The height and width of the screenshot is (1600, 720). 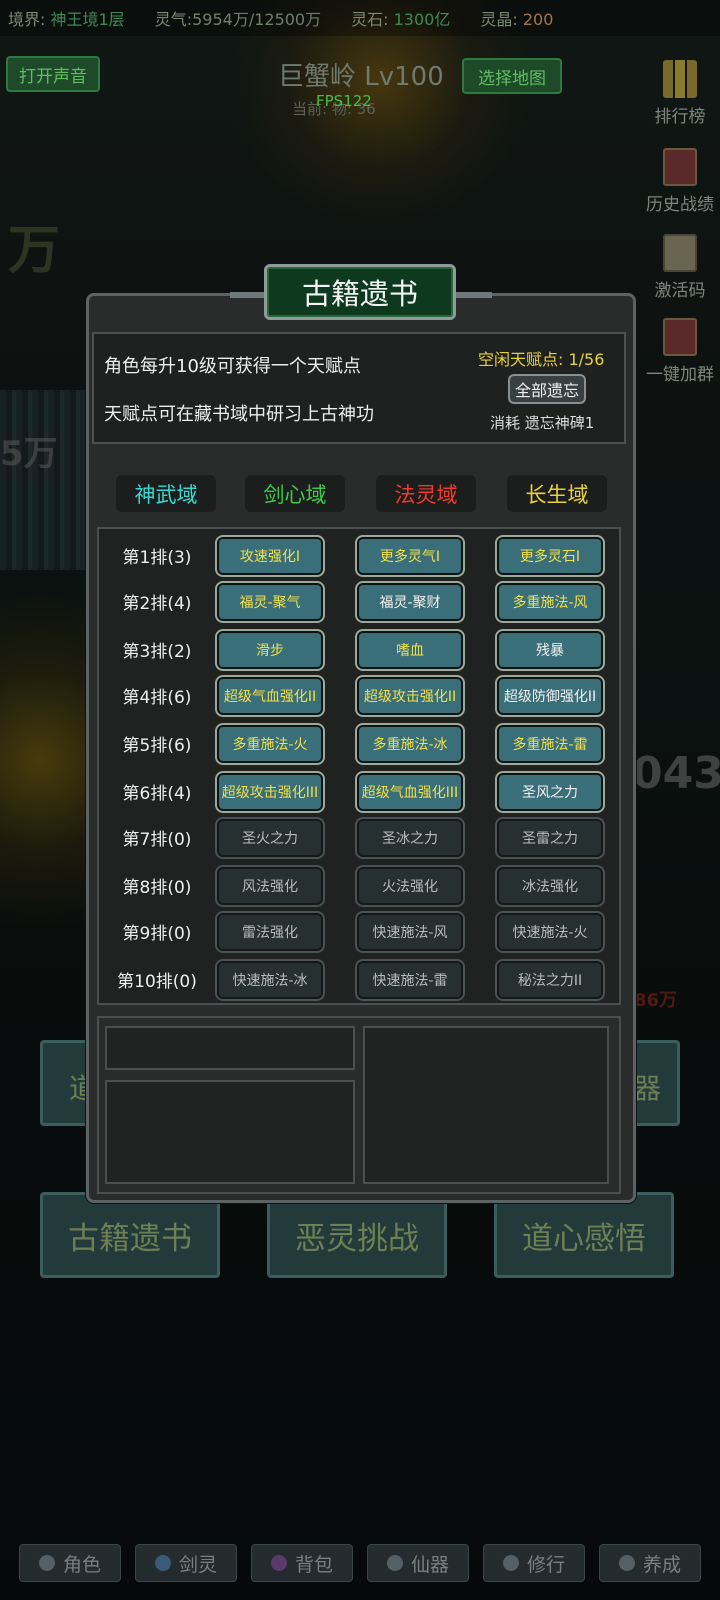 What do you see at coordinates (410, 980) in the screenshot?
I see `talent-skill-button: 快速施法-雷` at bounding box center [410, 980].